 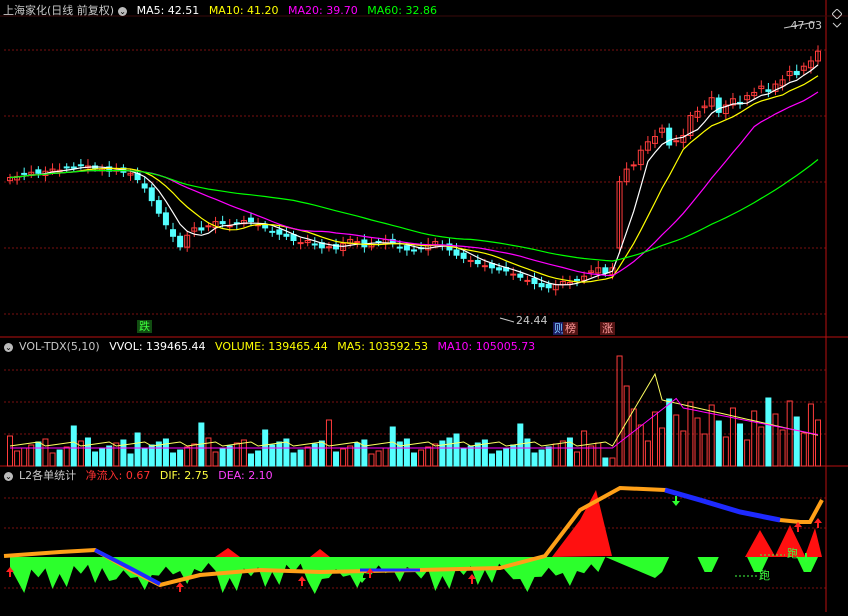 What do you see at coordinates (837, 12) in the screenshot?
I see `diamond-icon` at bounding box center [837, 12].